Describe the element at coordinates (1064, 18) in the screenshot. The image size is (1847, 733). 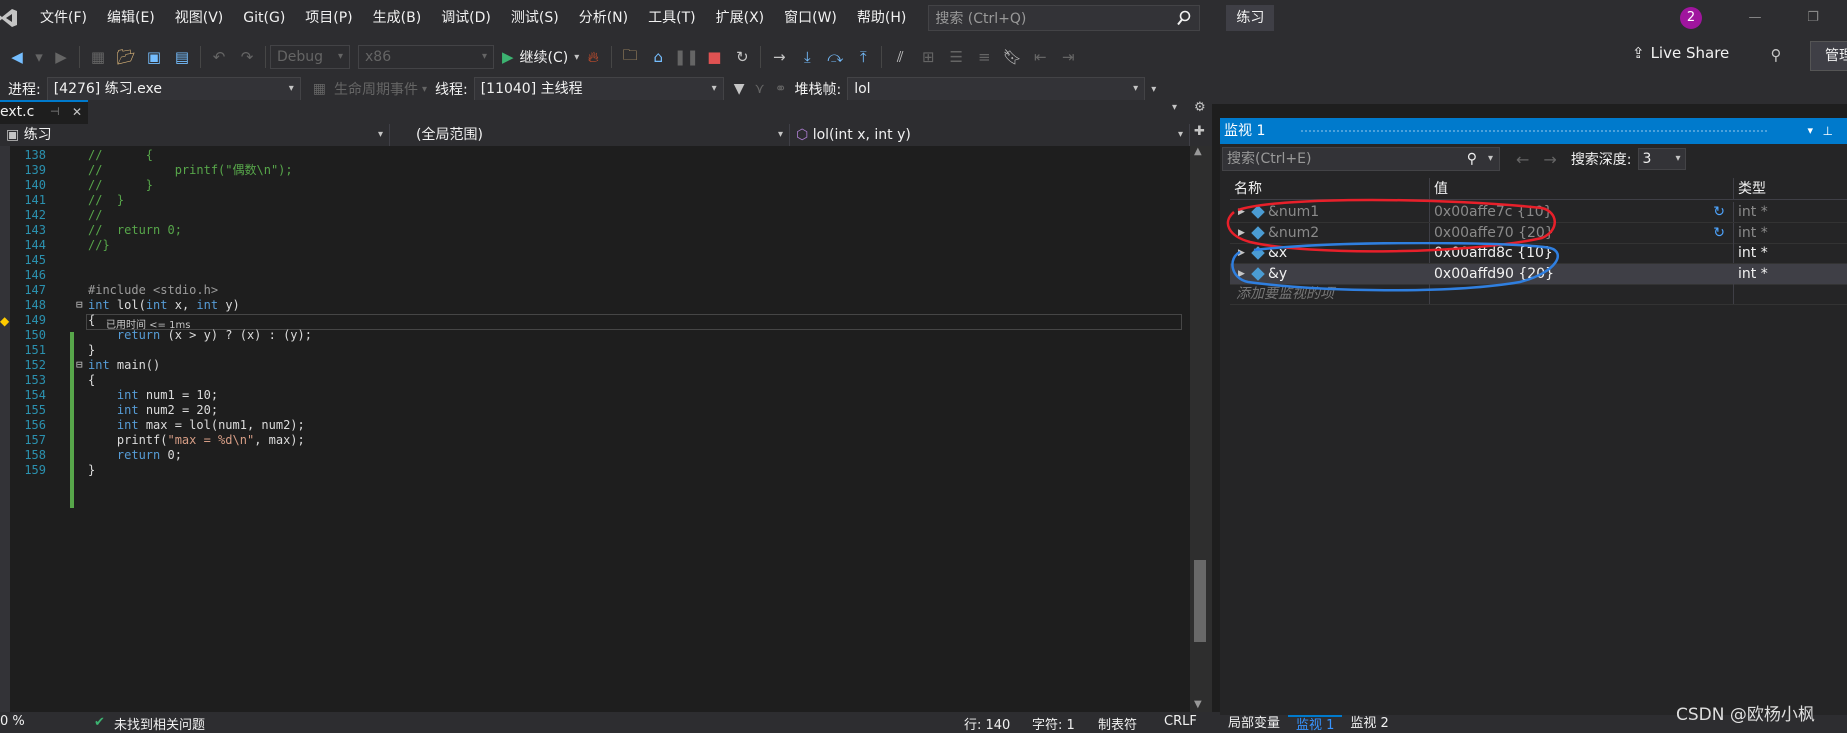
I see `global-search-input: 搜索 (Ctrl+Q)` at that location.